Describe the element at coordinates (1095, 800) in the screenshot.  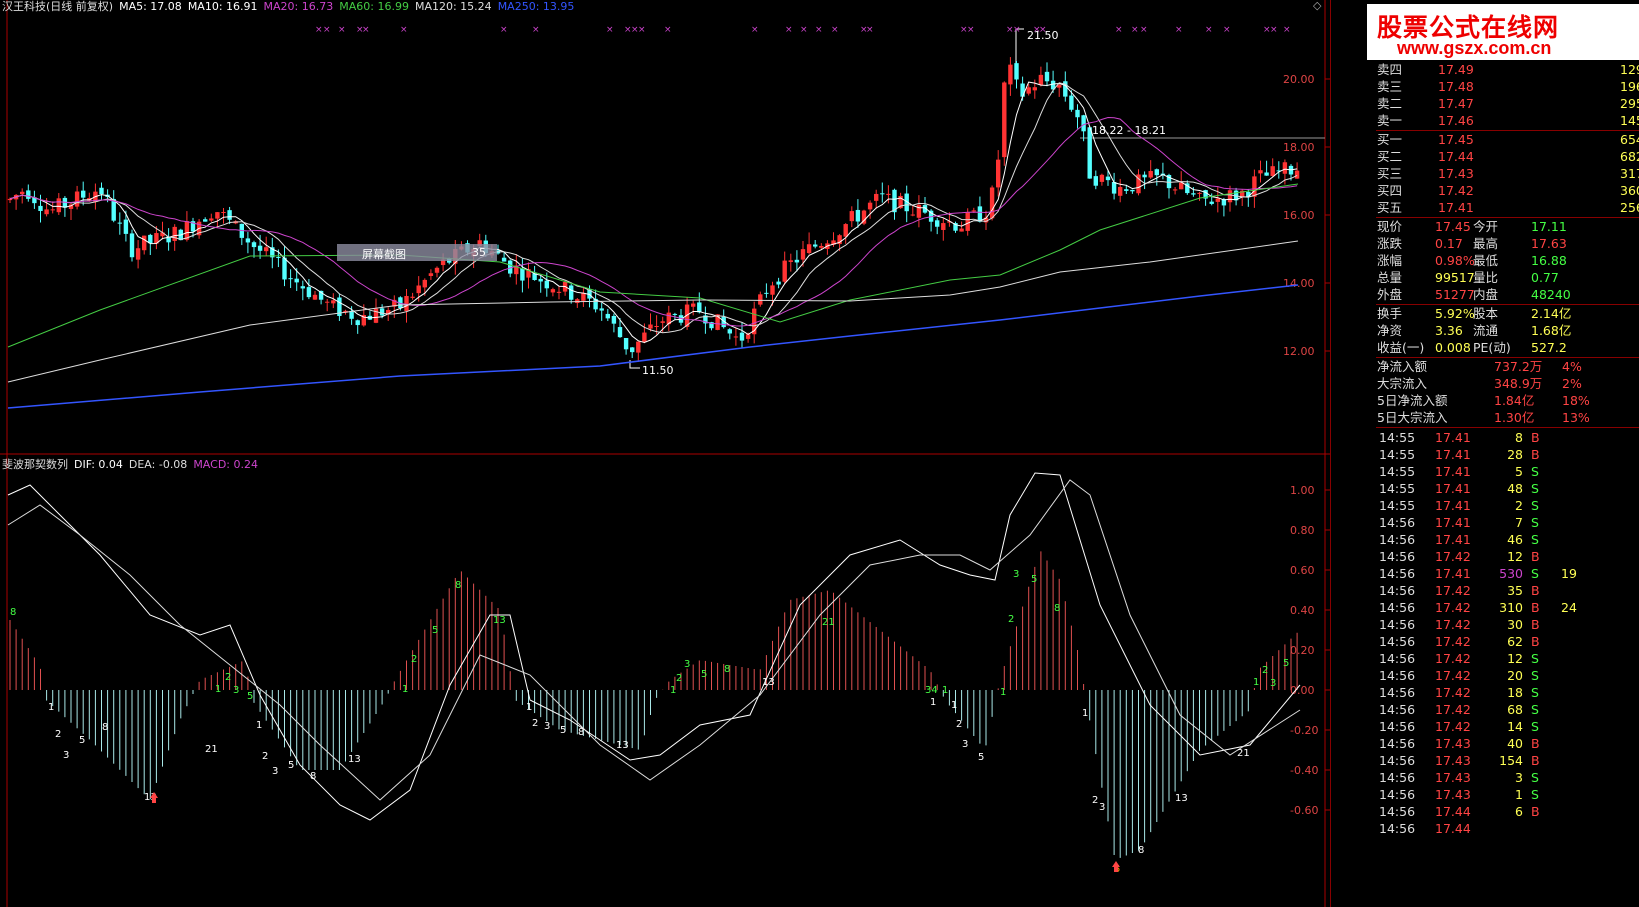
I see `fib-mark: 2` at that location.